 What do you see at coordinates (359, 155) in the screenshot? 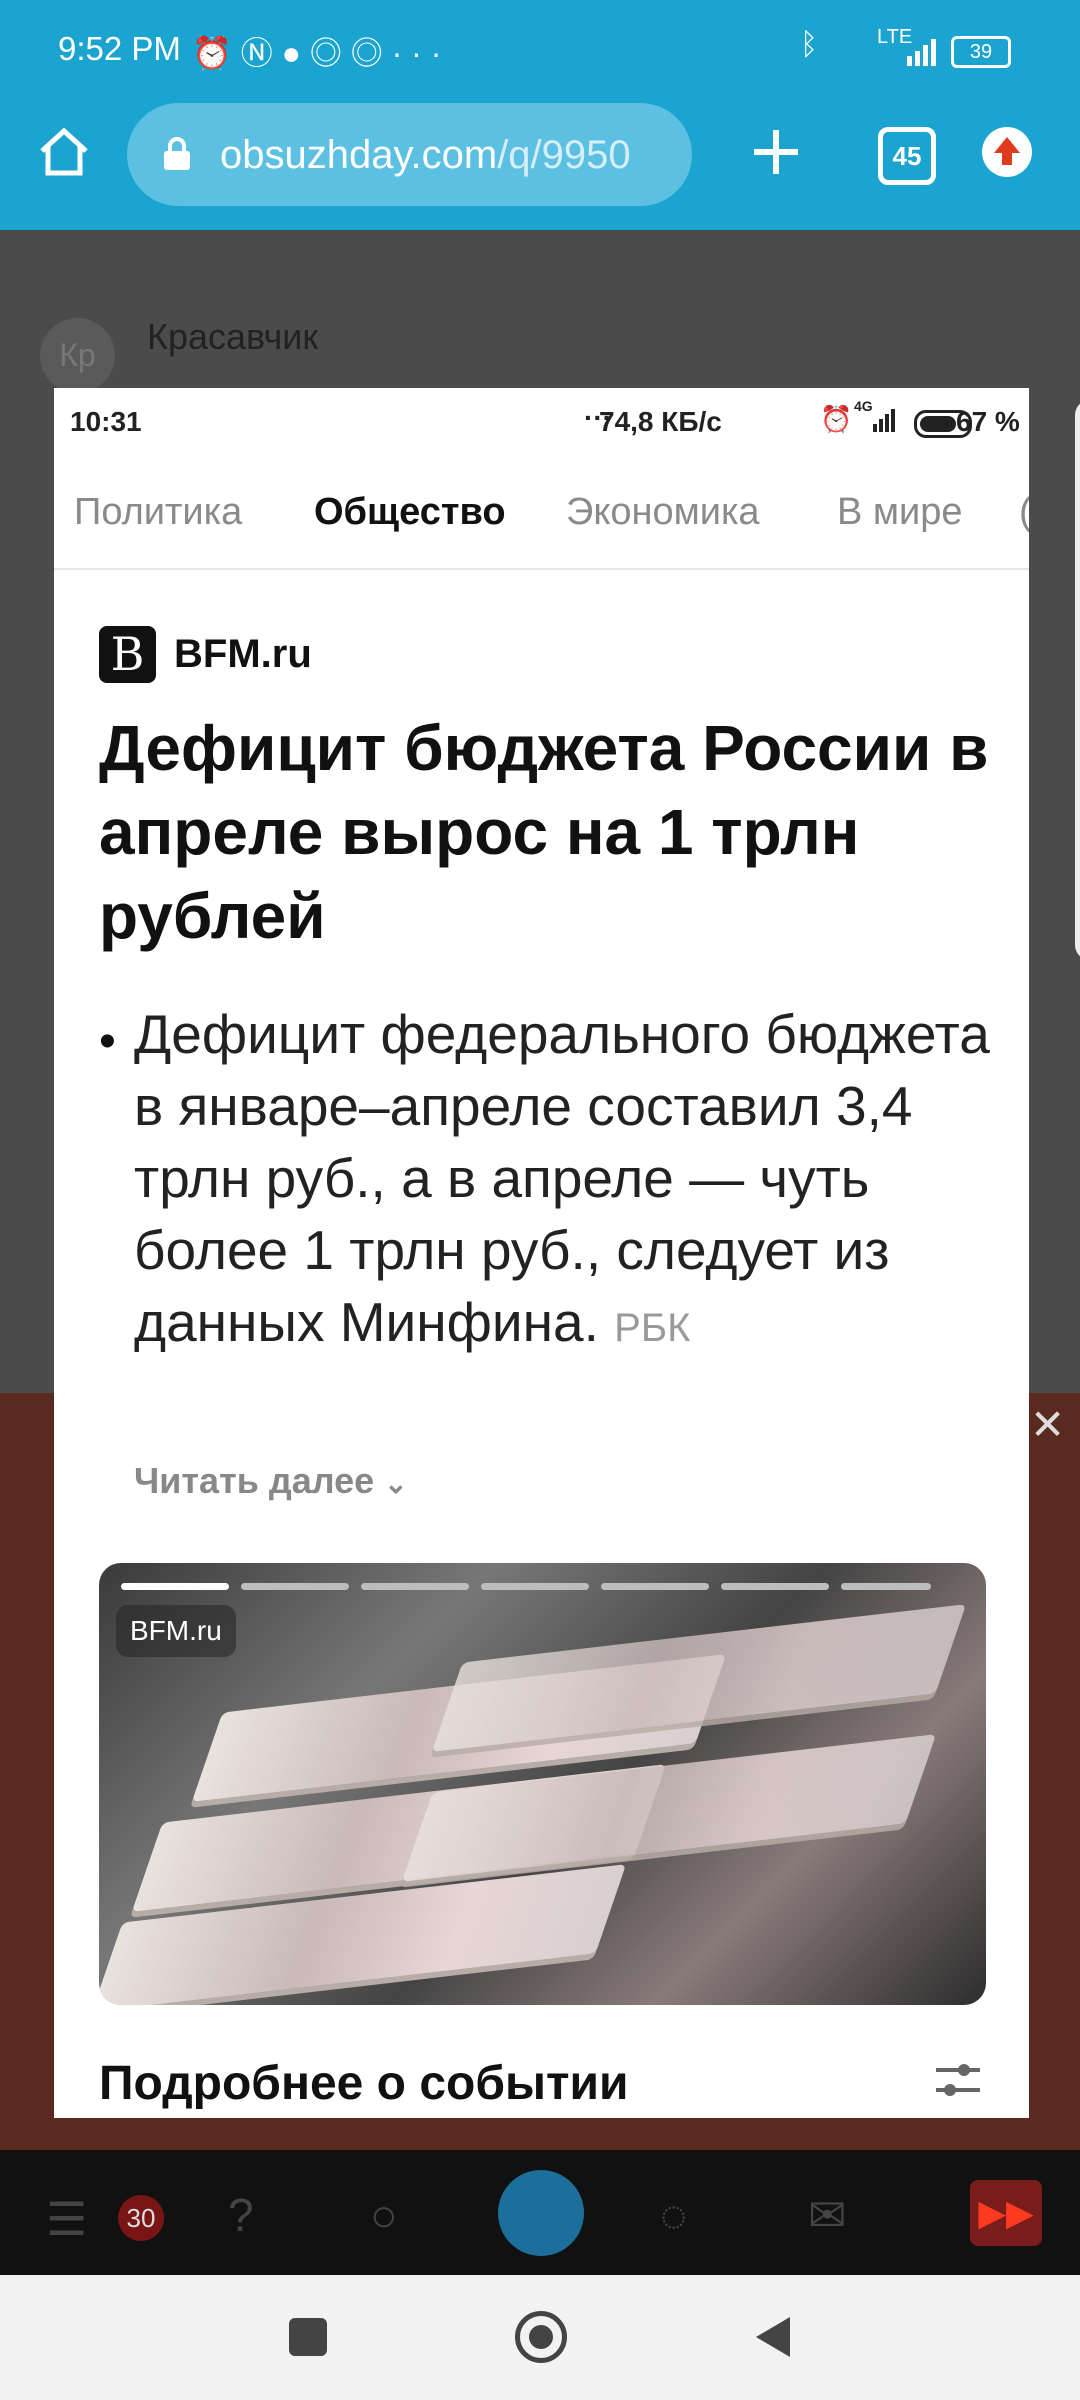
I see `url-host: obsuzhday.com` at bounding box center [359, 155].